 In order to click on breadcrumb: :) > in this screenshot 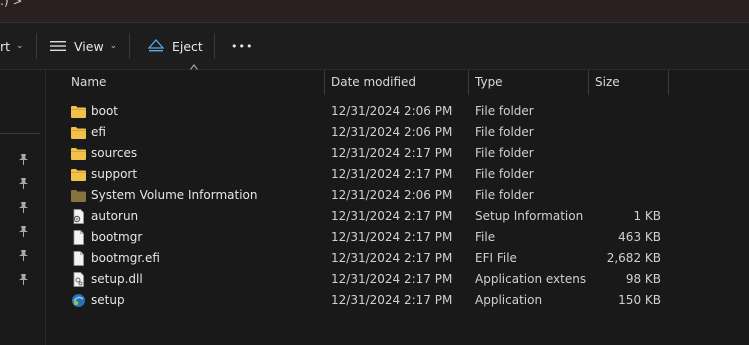, I will do `click(11, 4)`.